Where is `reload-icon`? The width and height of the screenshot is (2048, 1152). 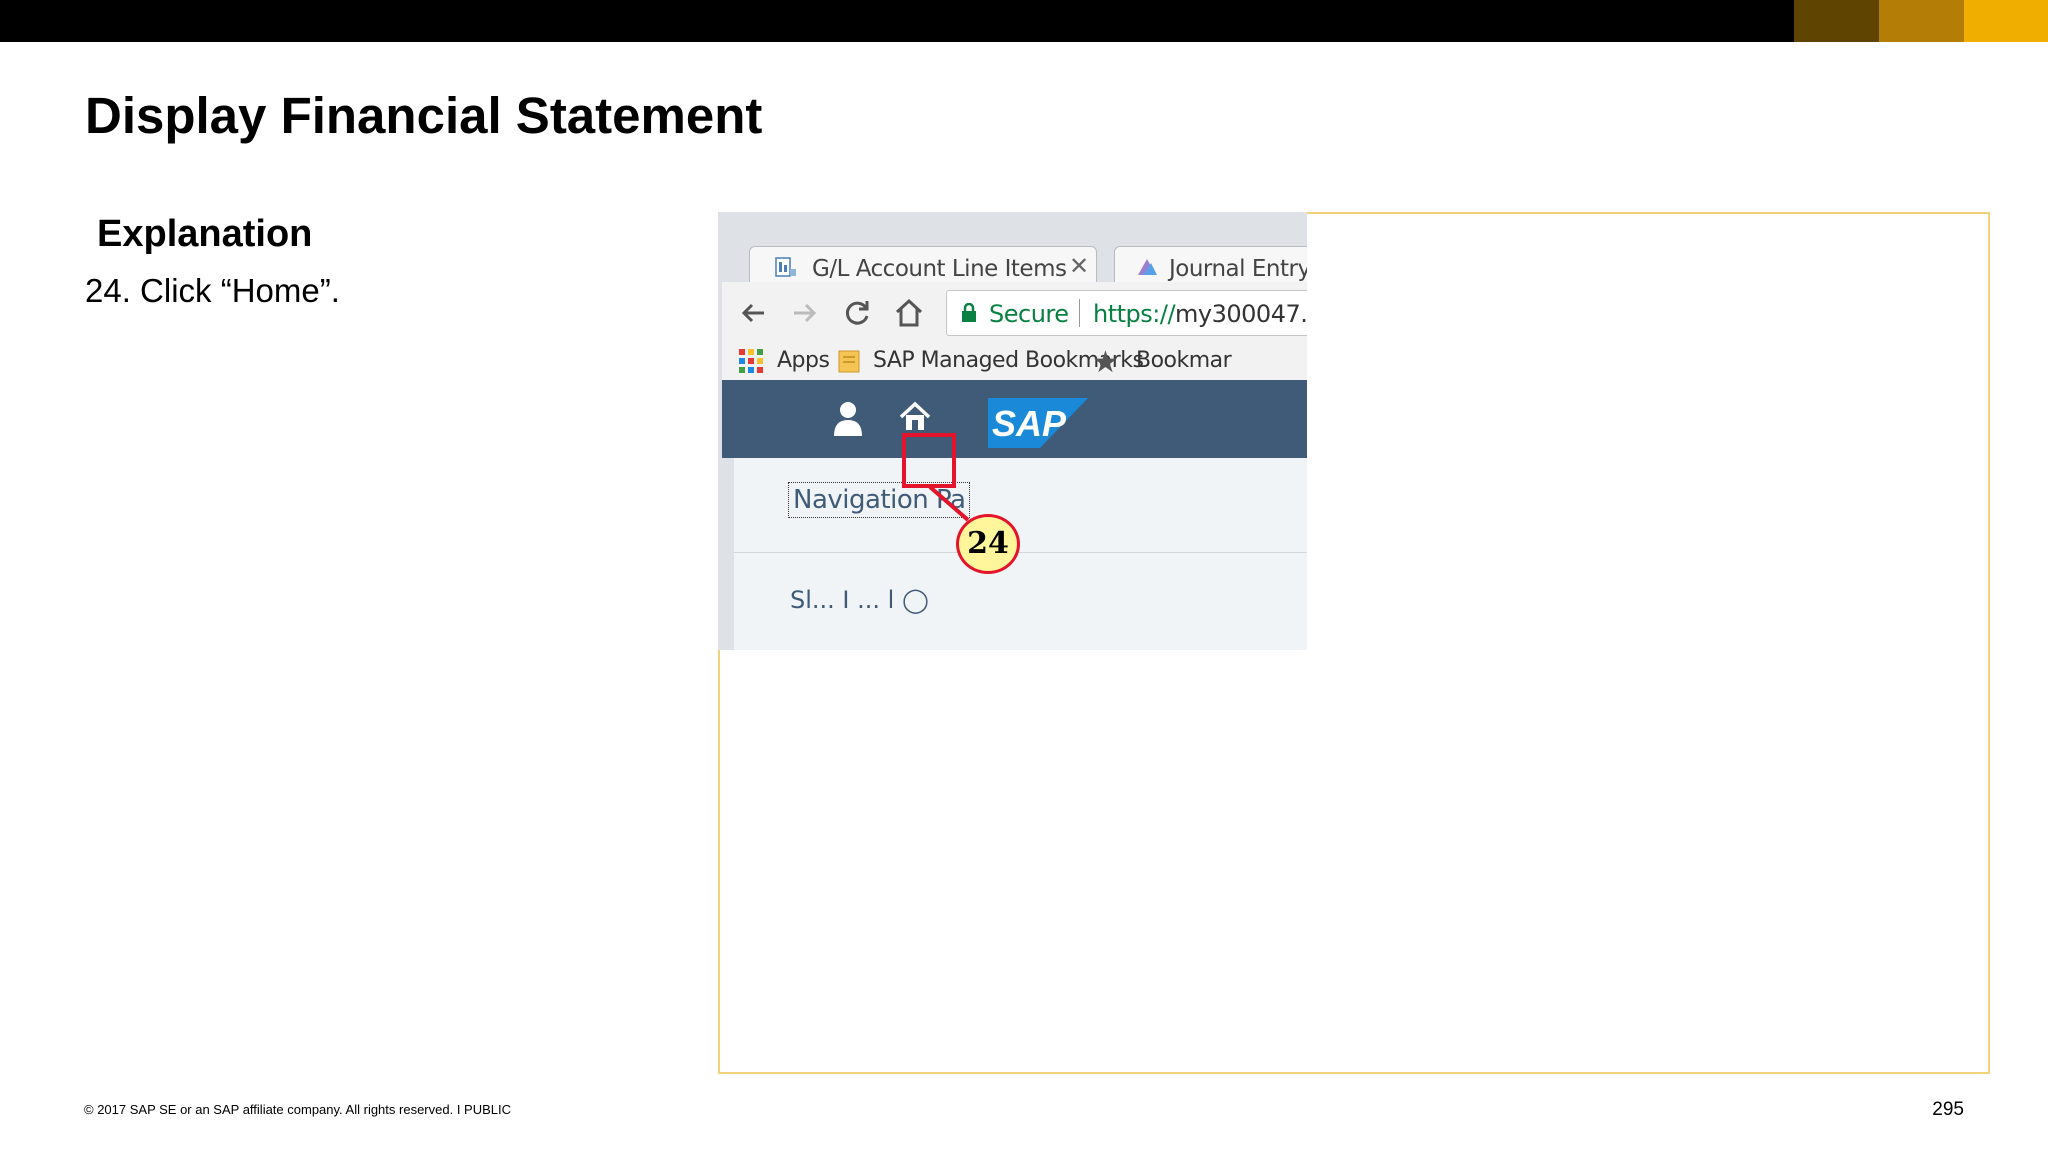
reload-icon is located at coordinates (857, 313).